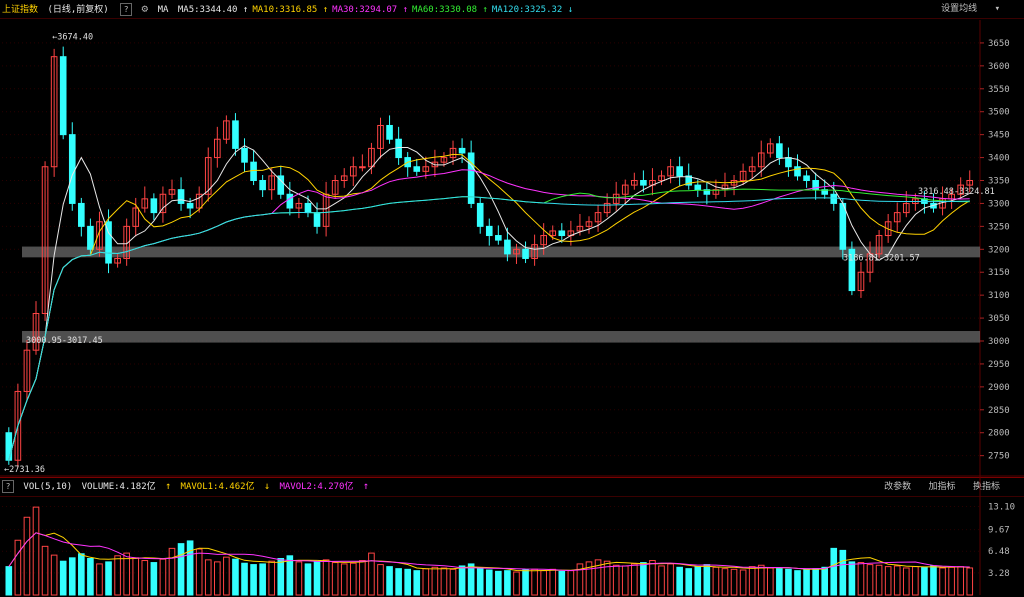  What do you see at coordinates (999, 365) in the screenshot?
I see `price-tick-label: 2950` at bounding box center [999, 365].